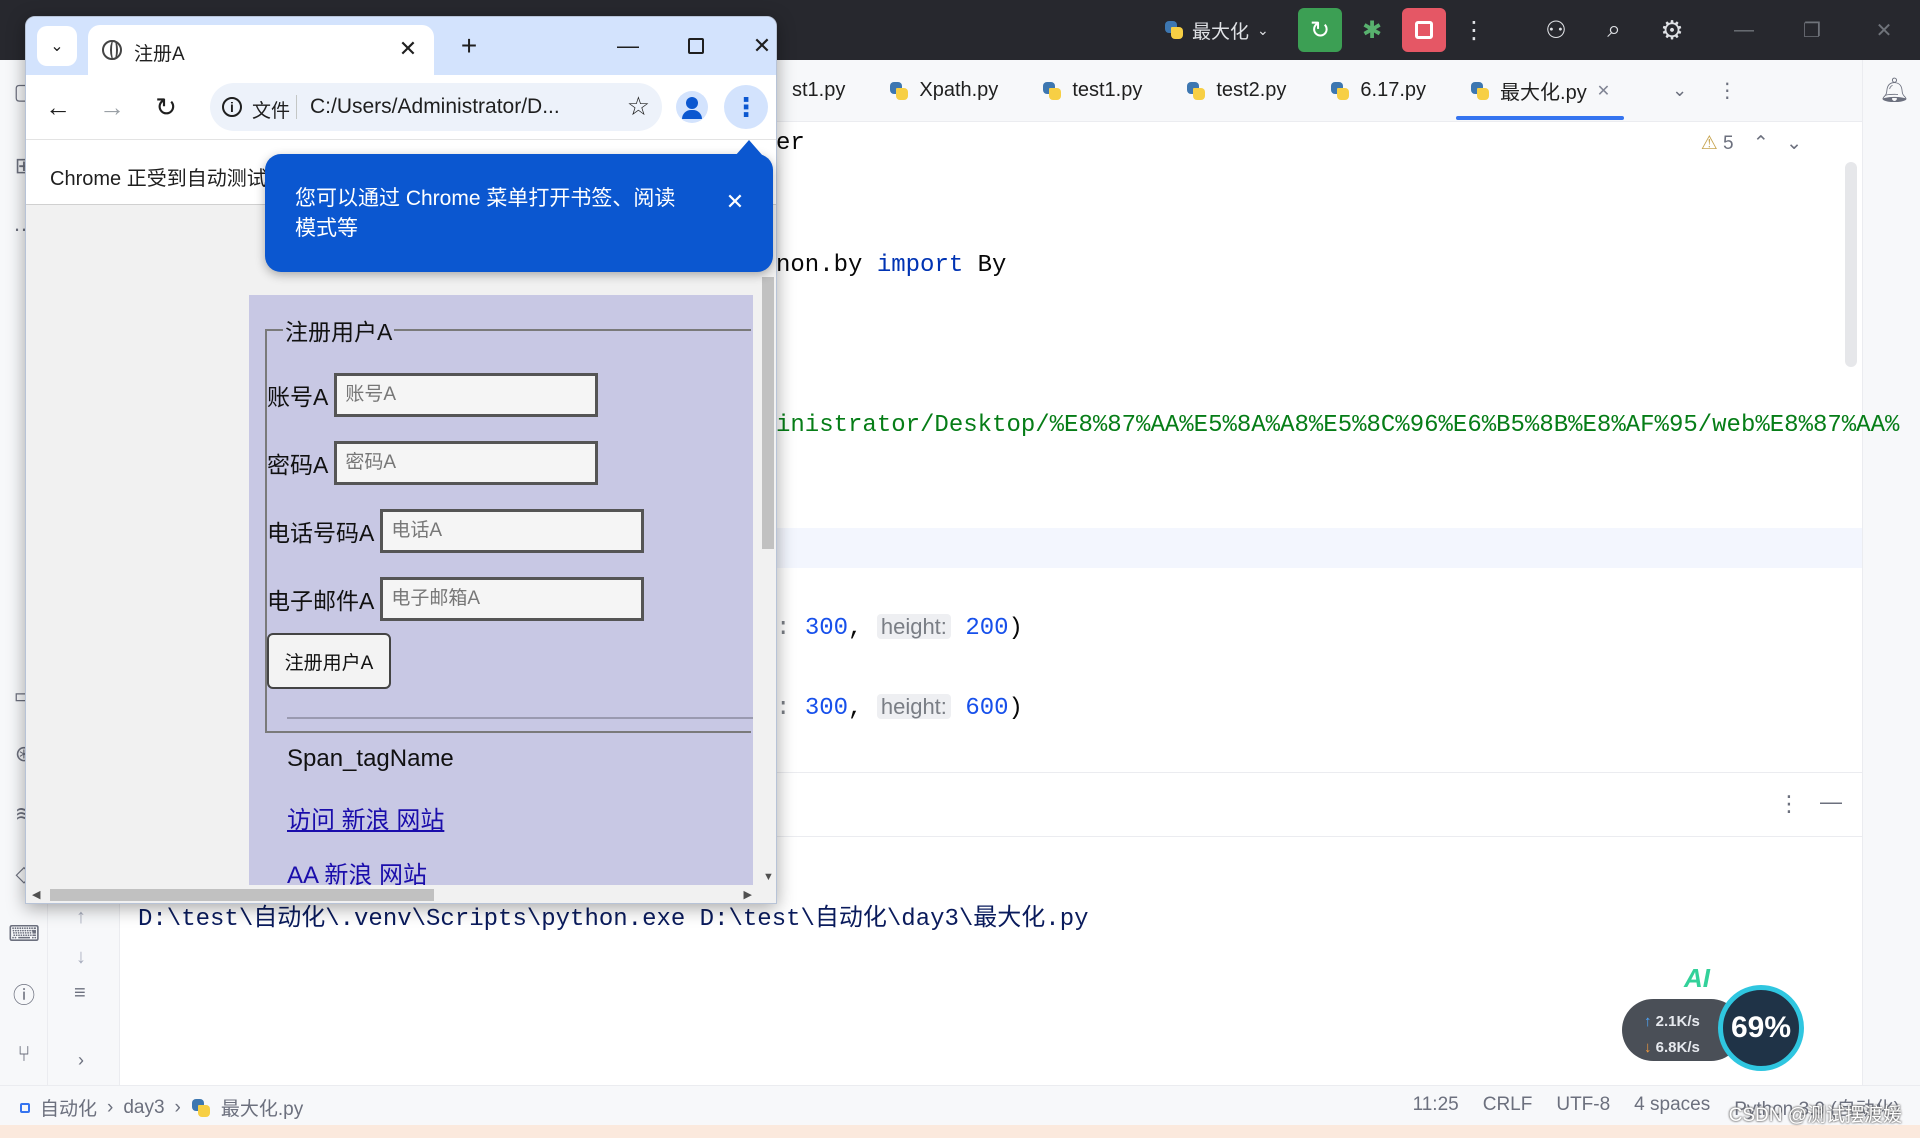 The width and height of the screenshot is (1920, 1138). What do you see at coordinates (768, 877) in the screenshot?
I see `scroll-down-arrow-icon: ▼` at bounding box center [768, 877].